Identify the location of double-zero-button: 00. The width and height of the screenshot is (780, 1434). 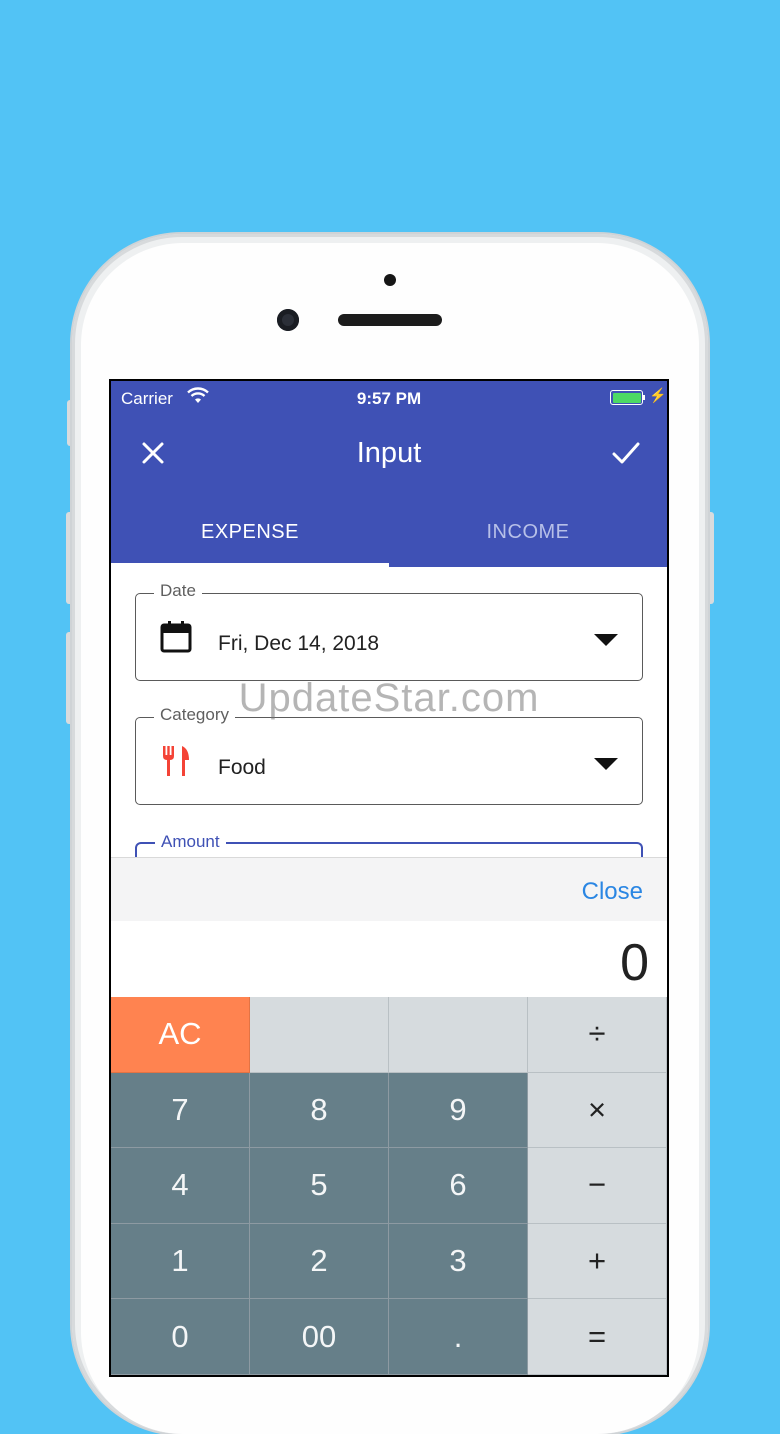
(319, 1337).